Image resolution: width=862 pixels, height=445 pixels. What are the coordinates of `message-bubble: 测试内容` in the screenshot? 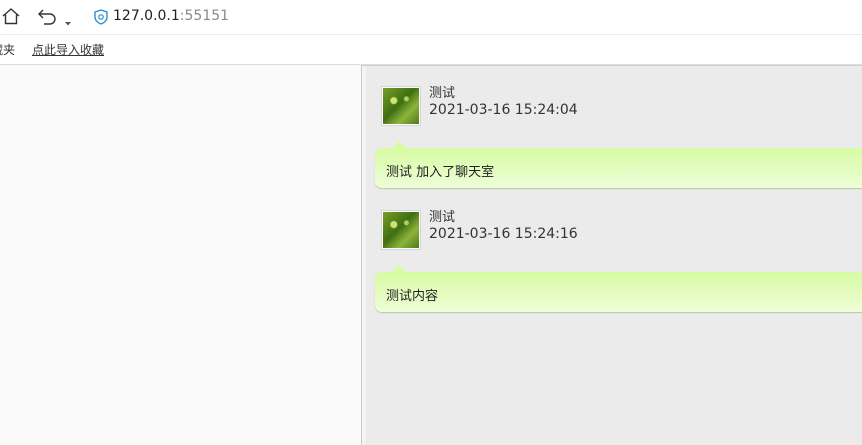 It's located at (618, 288).